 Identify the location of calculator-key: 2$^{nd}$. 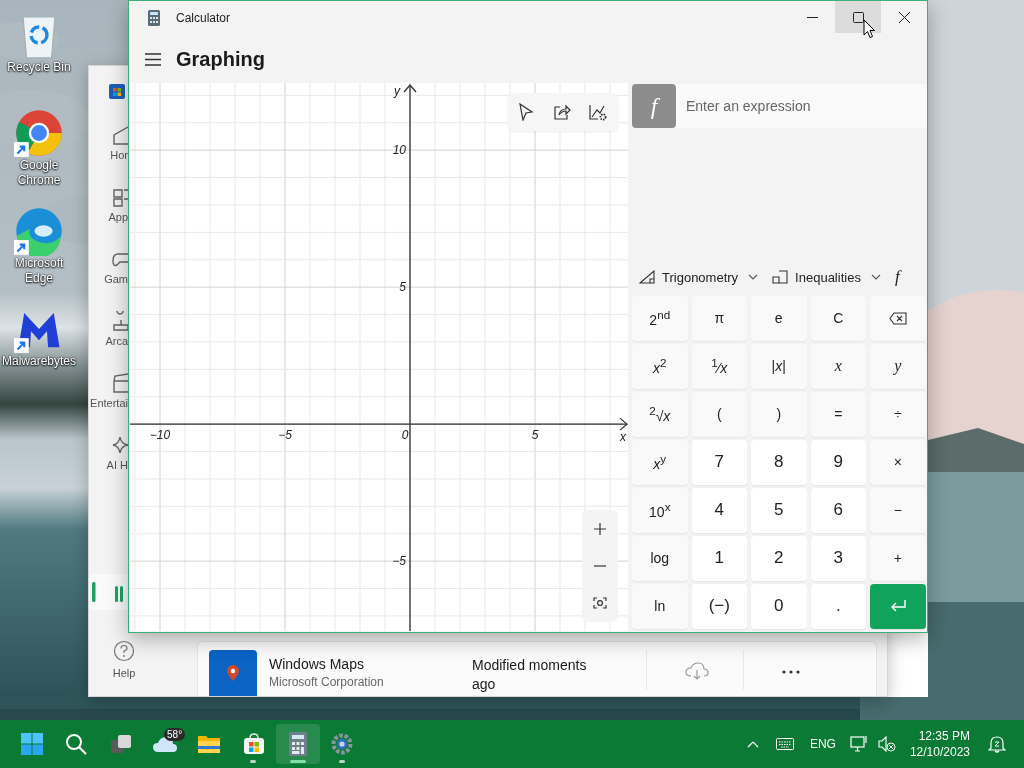
(660, 318).